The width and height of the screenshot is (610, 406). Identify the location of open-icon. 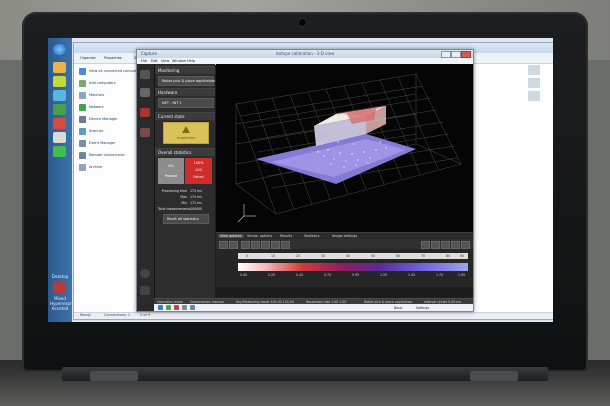
(192, 307).